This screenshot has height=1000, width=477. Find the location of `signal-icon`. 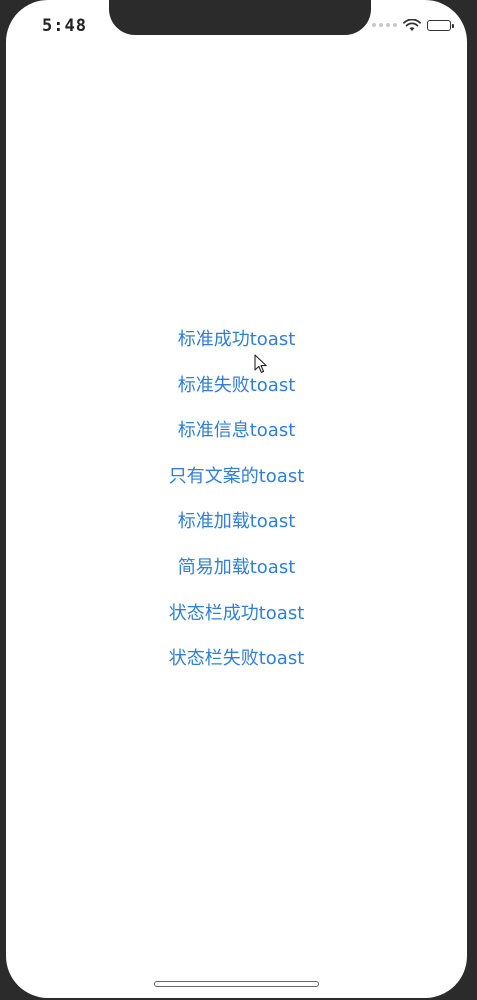

signal-icon is located at coordinates (384, 25).